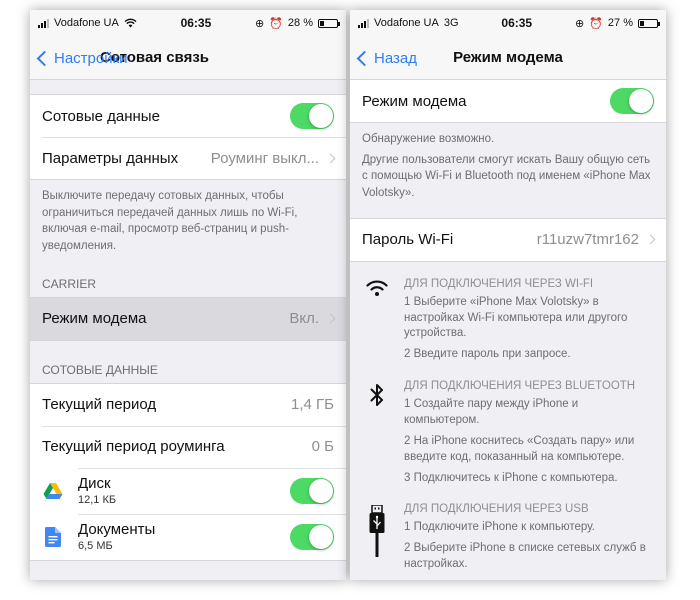  Describe the element at coordinates (53, 491) in the screenshot. I see `google-drive-icon` at that location.